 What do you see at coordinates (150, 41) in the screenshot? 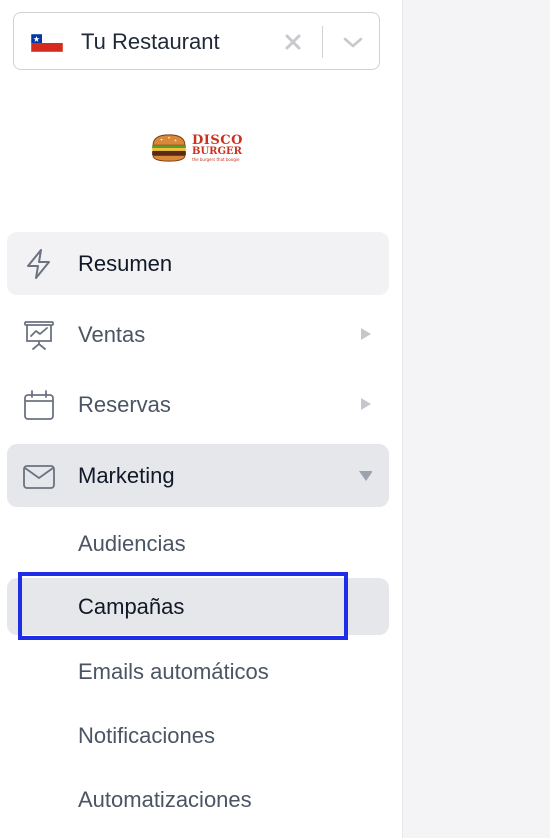
I see `restaurant-name: Tu Restaurant` at bounding box center [150, 41].